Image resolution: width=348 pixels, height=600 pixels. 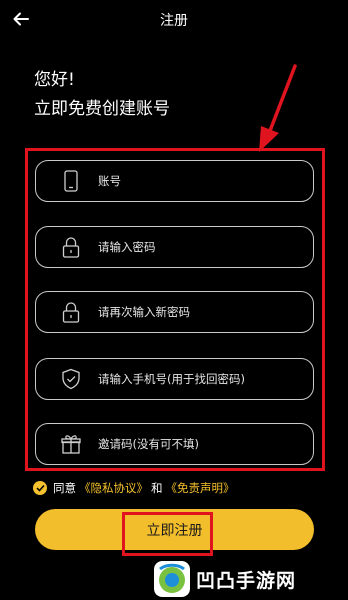 What do you see at coordinates (148, 444) in the screenshot?
I see `invite-code-placeholder: 邀请码(没有可不填)` at bounding box center [148, 444].